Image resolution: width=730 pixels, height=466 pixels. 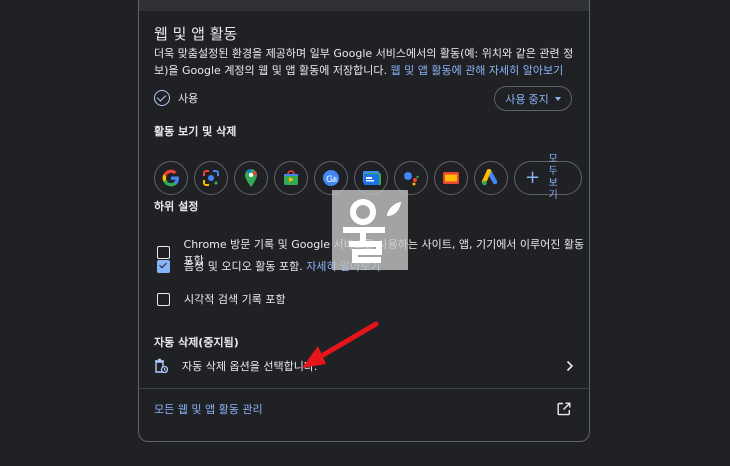 What do you see at coordinates (564, 409) in the screenshot?
I see `open-external-icon` at bounding box center [564, 409].